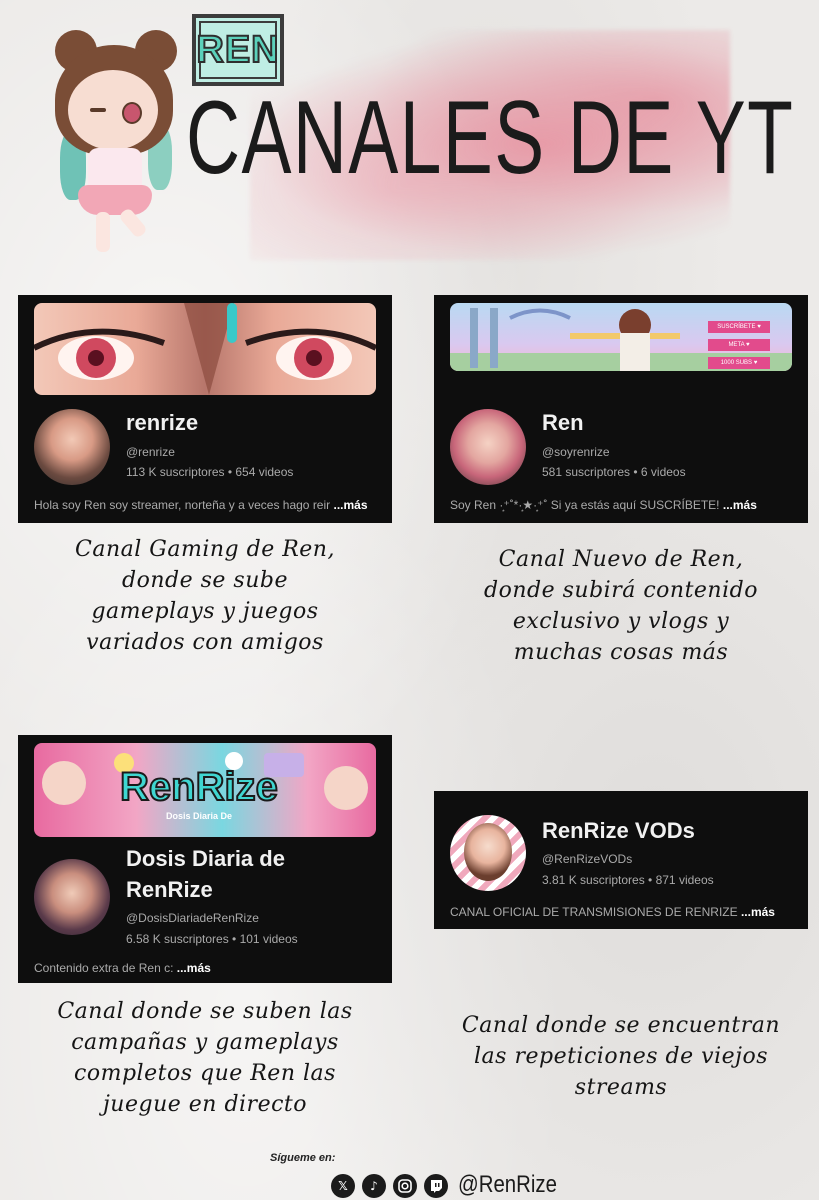  What do you see at coordinates (587, 859) in the screenshot?
I see `channel-handle: @RenRizeVODs` at bounding box center [587, 859].